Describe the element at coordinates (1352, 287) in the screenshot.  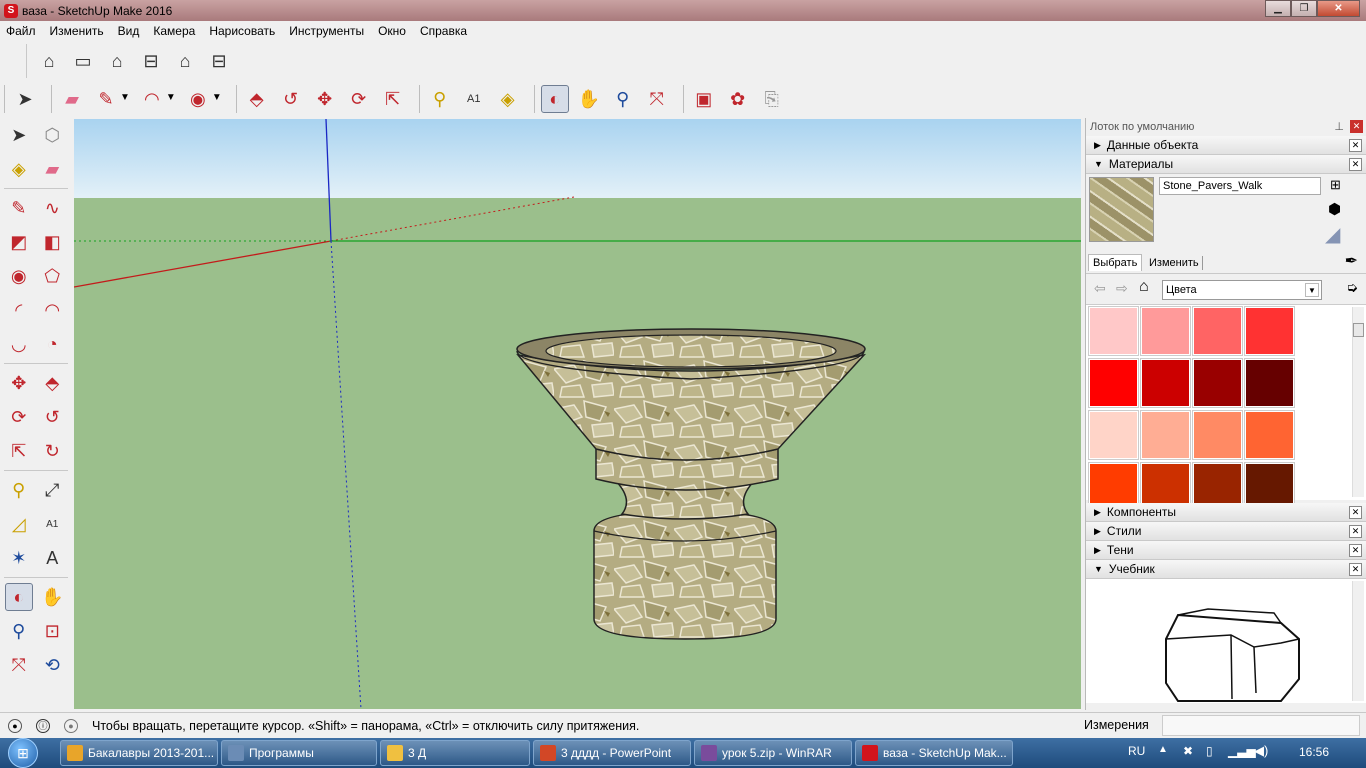
I see `details-arrow-icon: ➭` at that location.